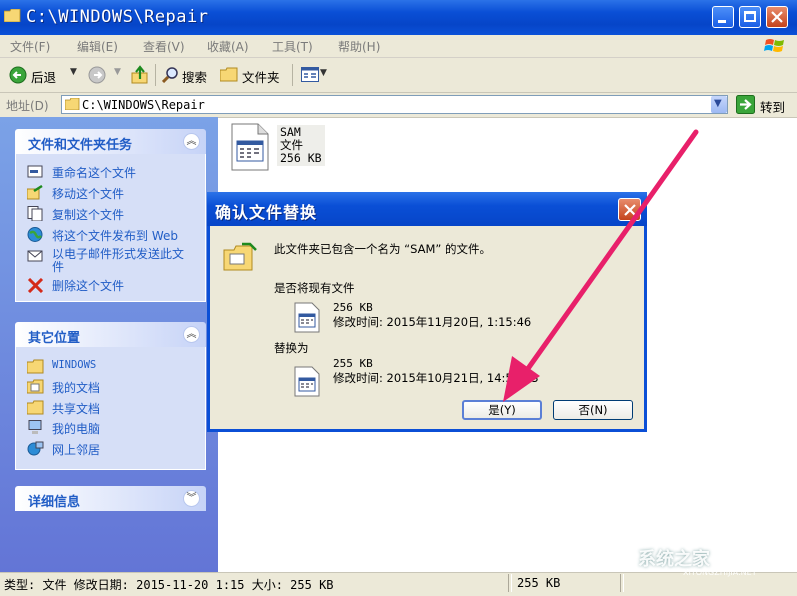  What do you see at coordinates (169, 585) in the screenshot?
I see `status-details: 类型: 文件 修改日期: 2015-11-20 1:15 大小: 255 KB` at bounding box center [169, 585].